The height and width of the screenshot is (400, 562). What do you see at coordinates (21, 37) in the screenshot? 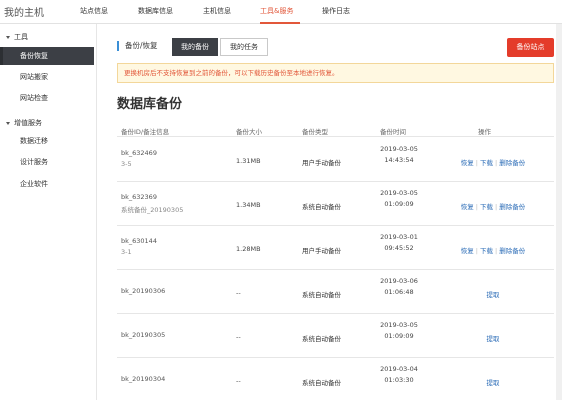
I see `sidebar-group-label: 工具` at bounding box center [21, 37].